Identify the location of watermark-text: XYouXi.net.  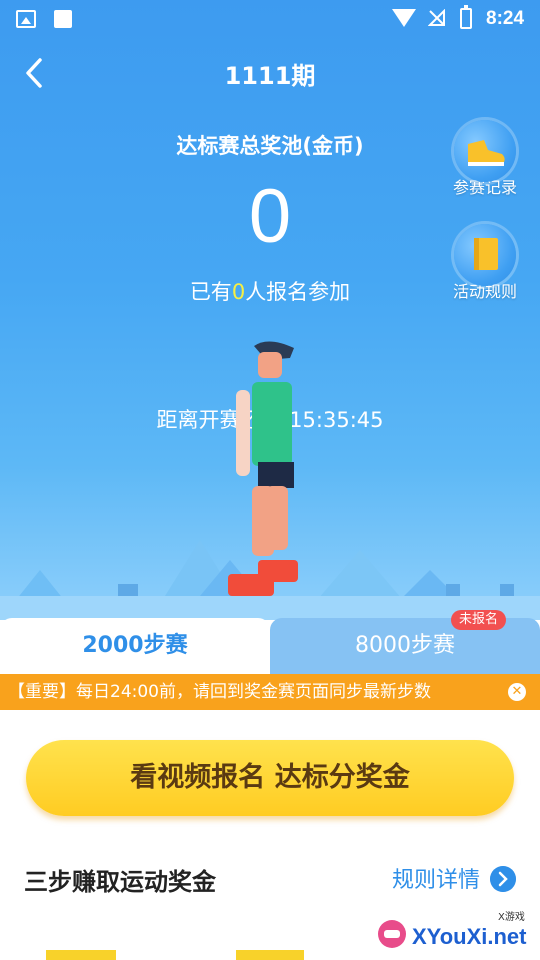
(469, 936).